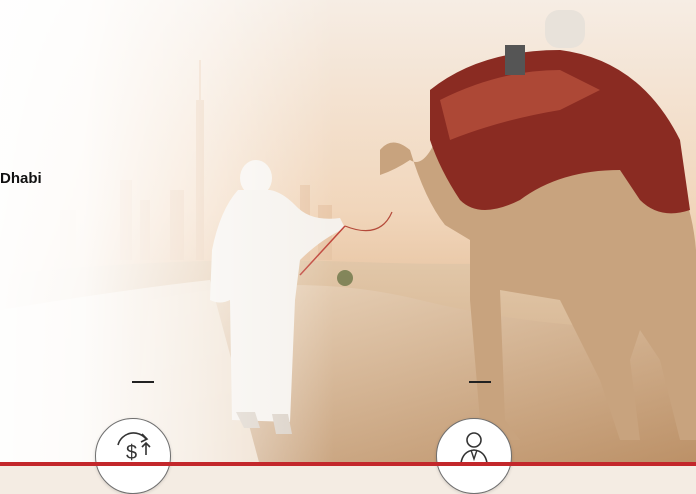 This screenshot has width=696, height=494. What do you see at coordinates (345, 278) in the screenshot?
I see `shrub` at bounding box center [345, 278].